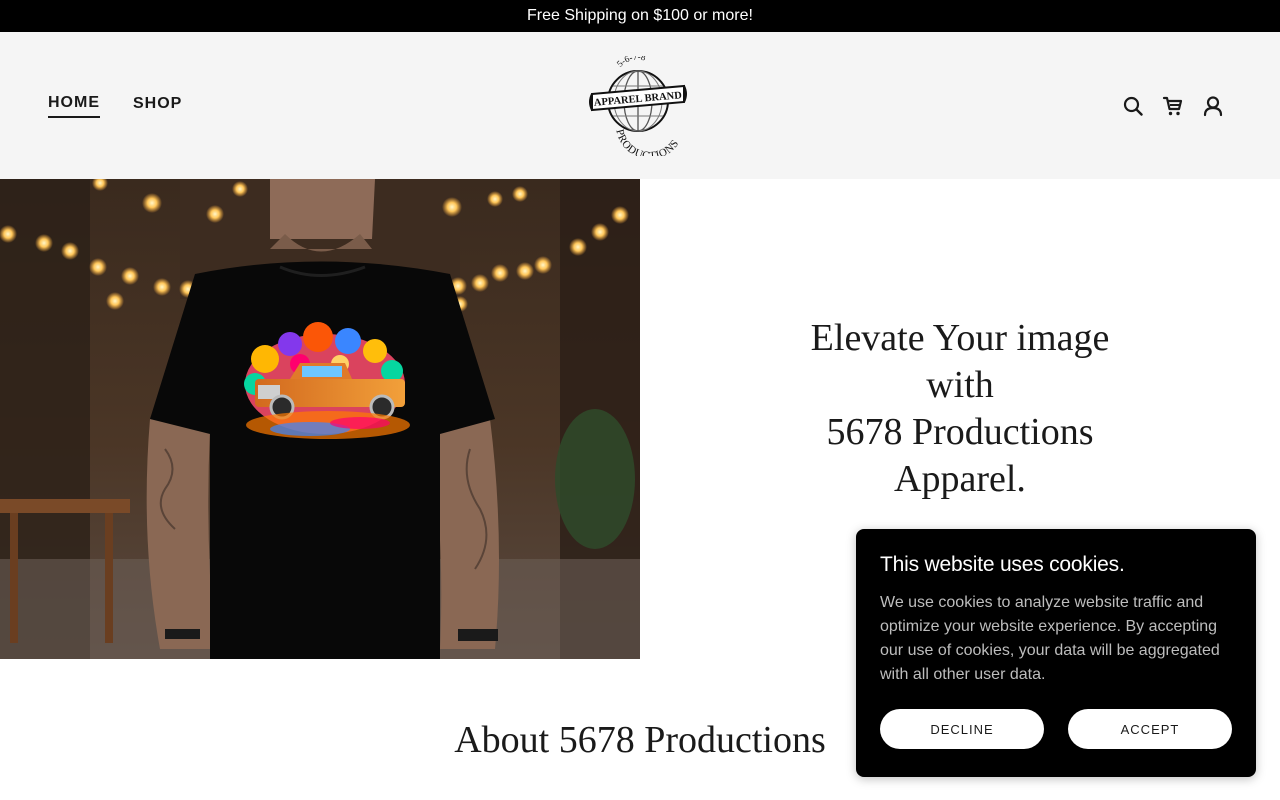 This screenshot has height=800, width=1280. I want to click on svg-text: 5-6-7-8, so click(631, 62).